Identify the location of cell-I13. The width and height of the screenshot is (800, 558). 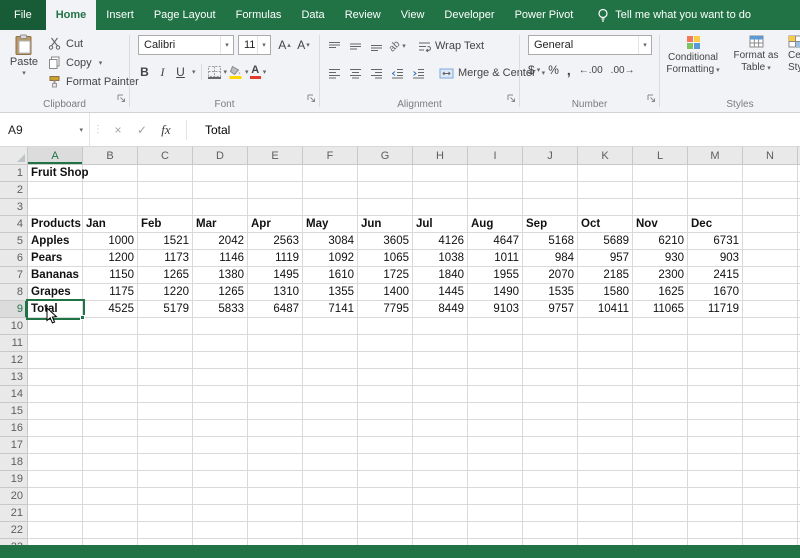
(495, 377).